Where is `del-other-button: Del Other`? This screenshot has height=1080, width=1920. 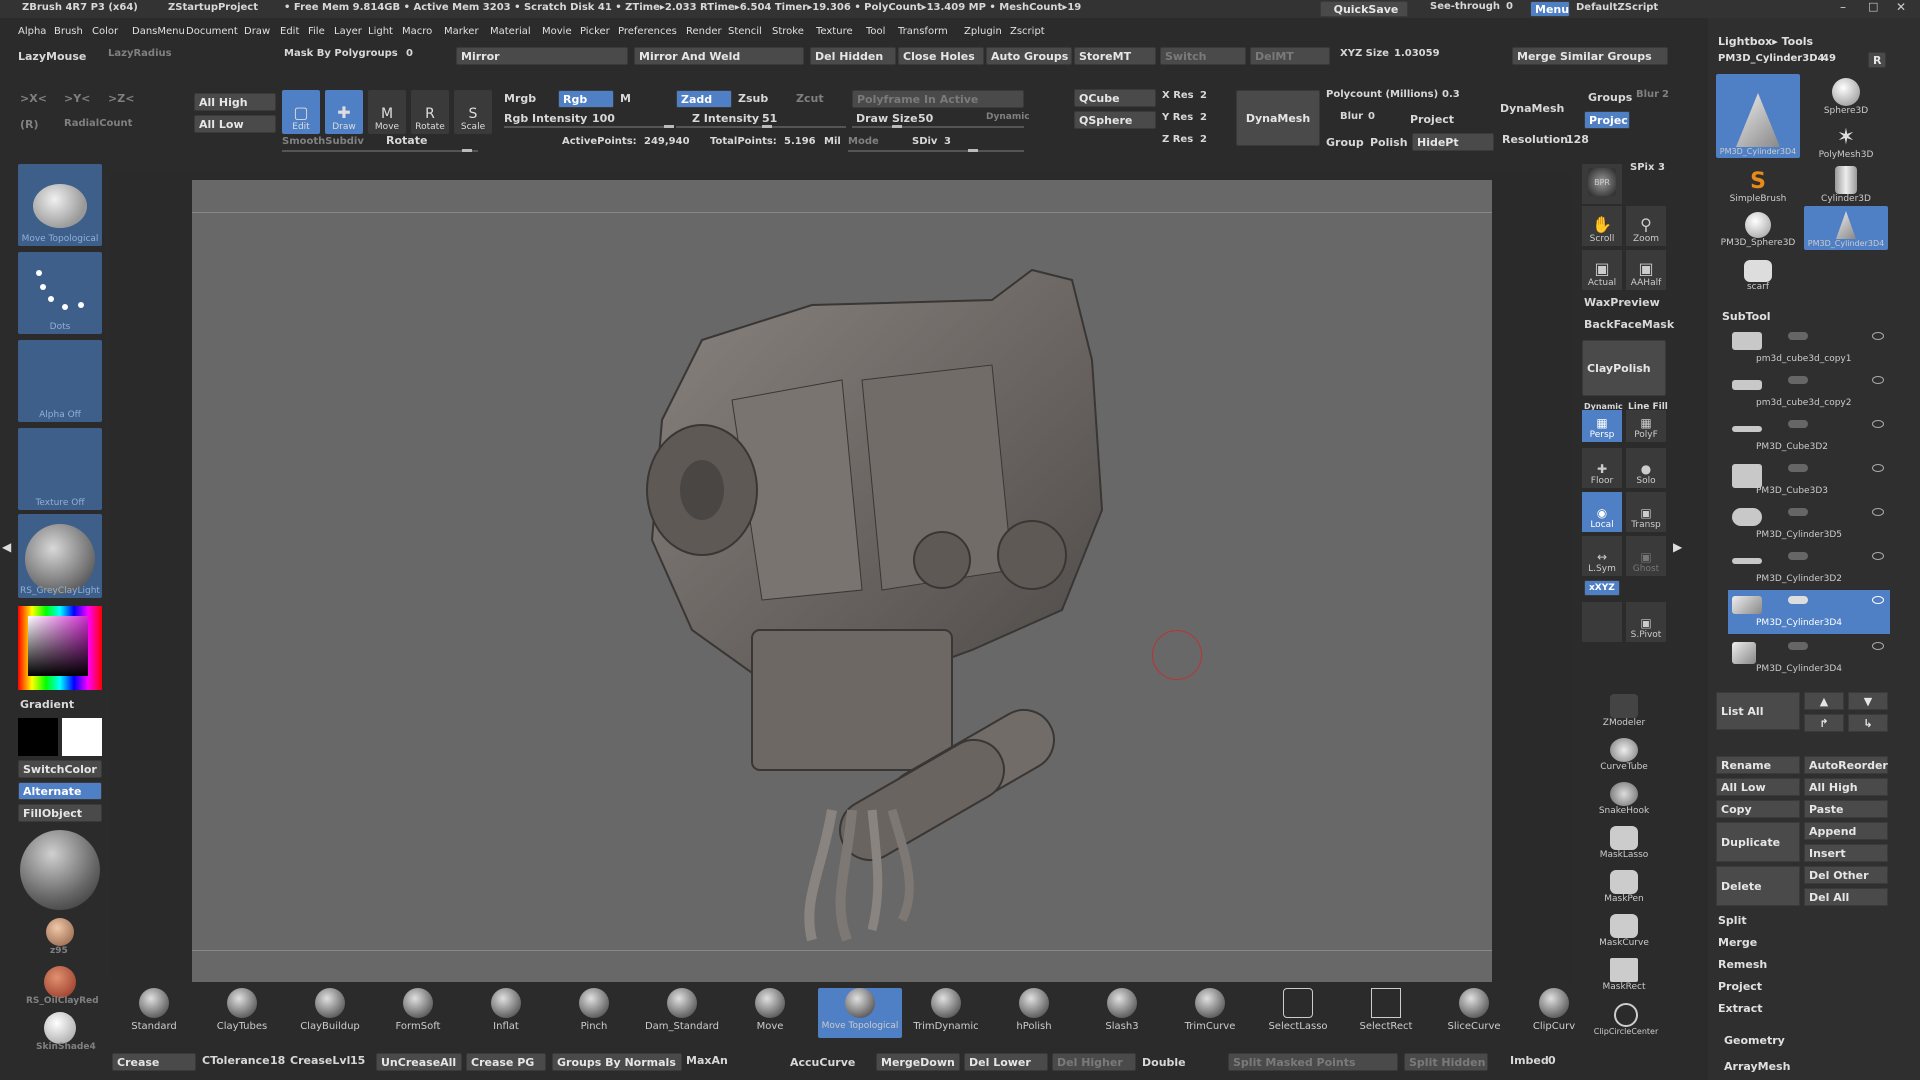
del-other-button: Del Other is located at coordinates (1846, 875).